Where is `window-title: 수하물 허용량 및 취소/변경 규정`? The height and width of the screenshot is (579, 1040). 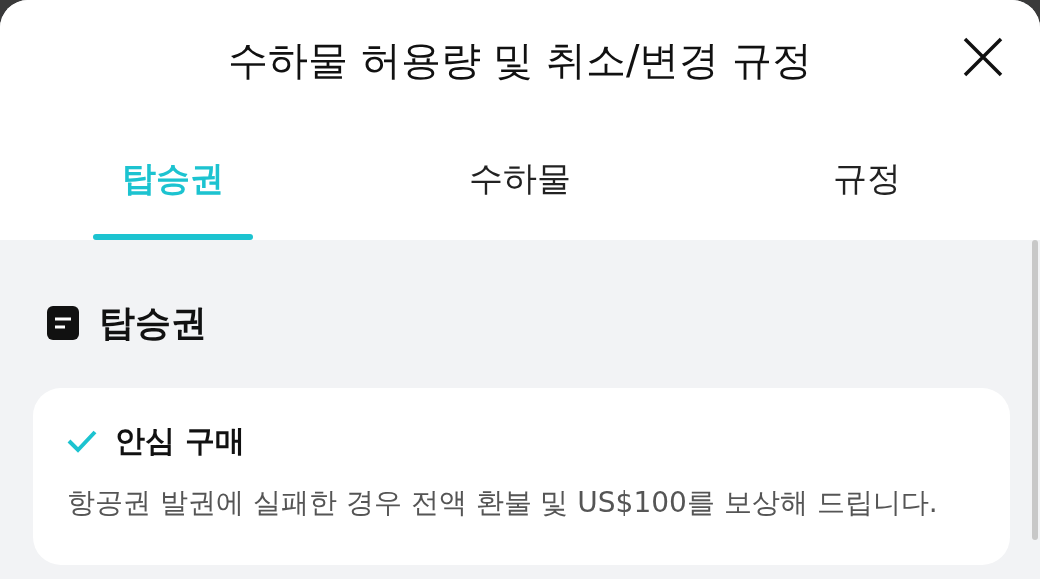
window-title: 수하물 허용량 및 취소/변경 규정 is located at coordinates (520, 60).